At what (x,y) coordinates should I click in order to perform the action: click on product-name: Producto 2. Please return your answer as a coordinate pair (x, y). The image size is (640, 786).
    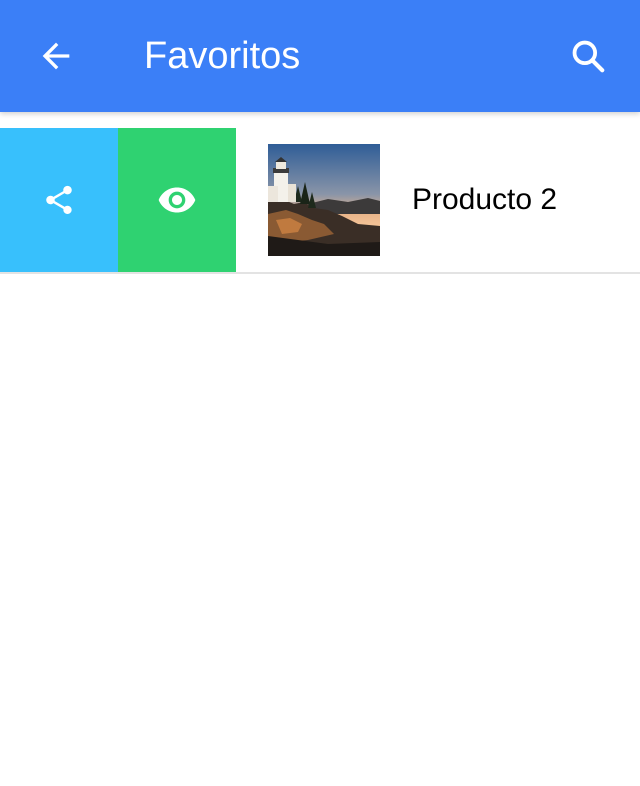
    Looking at the image, I should click on (485, 199).